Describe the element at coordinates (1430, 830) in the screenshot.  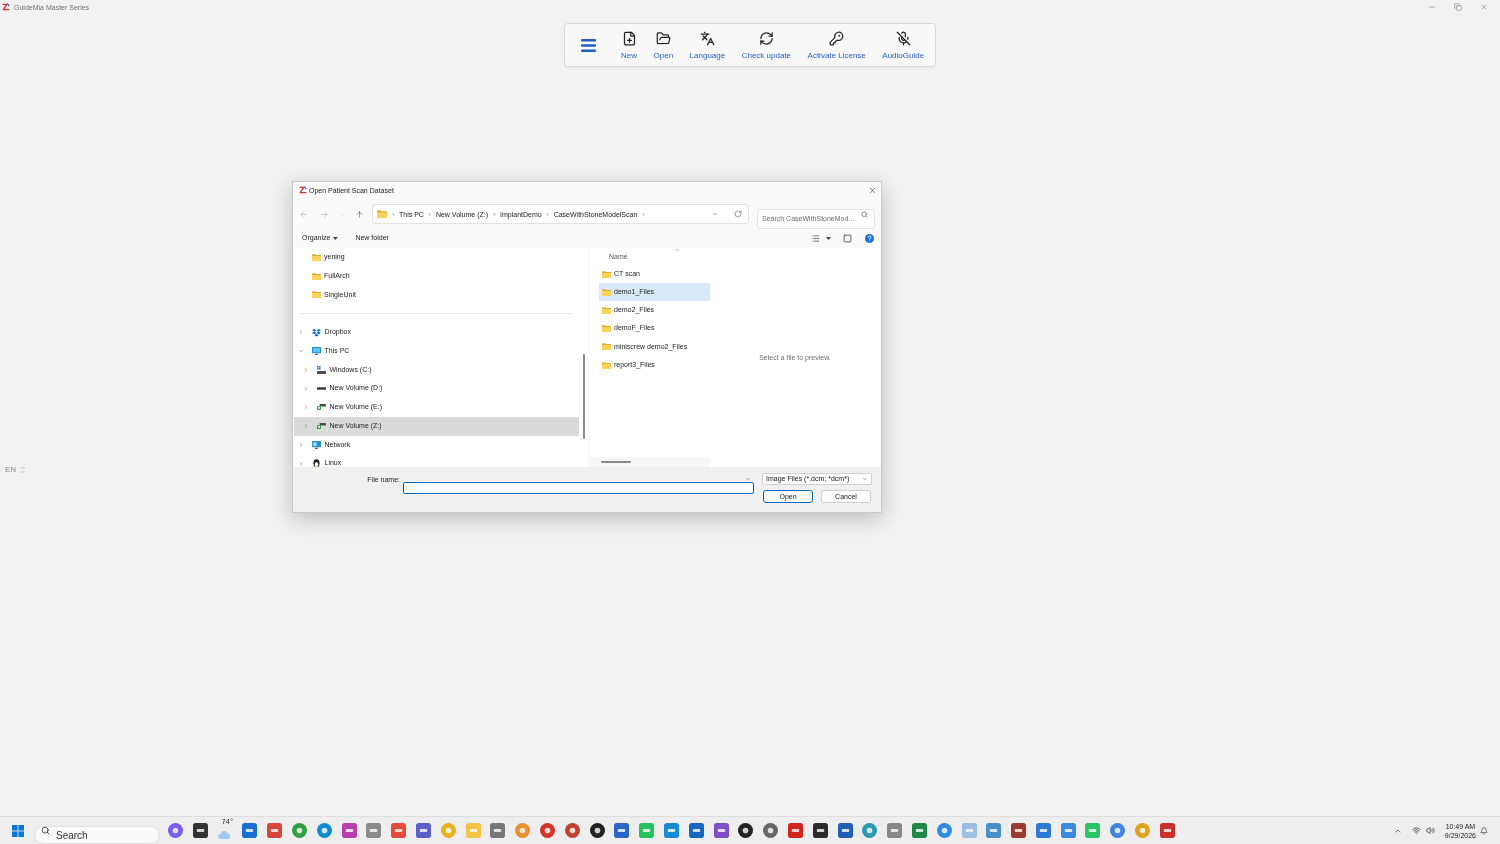
I see `volume-icon` at that location.